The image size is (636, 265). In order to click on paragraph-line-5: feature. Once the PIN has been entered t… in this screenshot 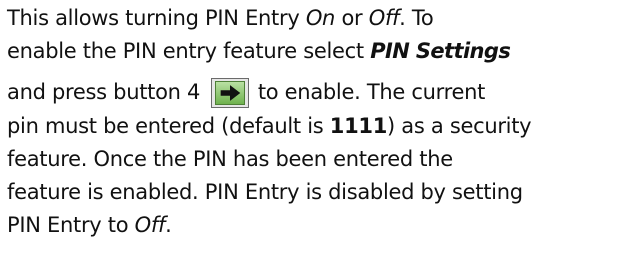, I will do `click(319, 159)`.